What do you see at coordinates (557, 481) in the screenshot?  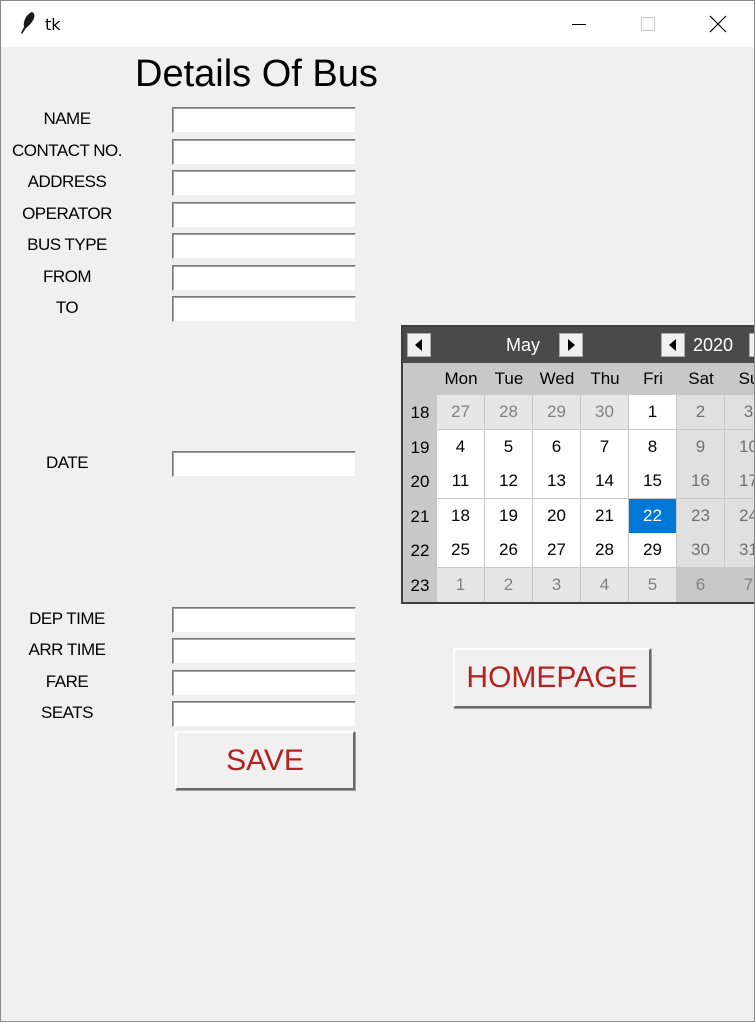 I see `calendar-day: 13` at bounding box center [557, 481].